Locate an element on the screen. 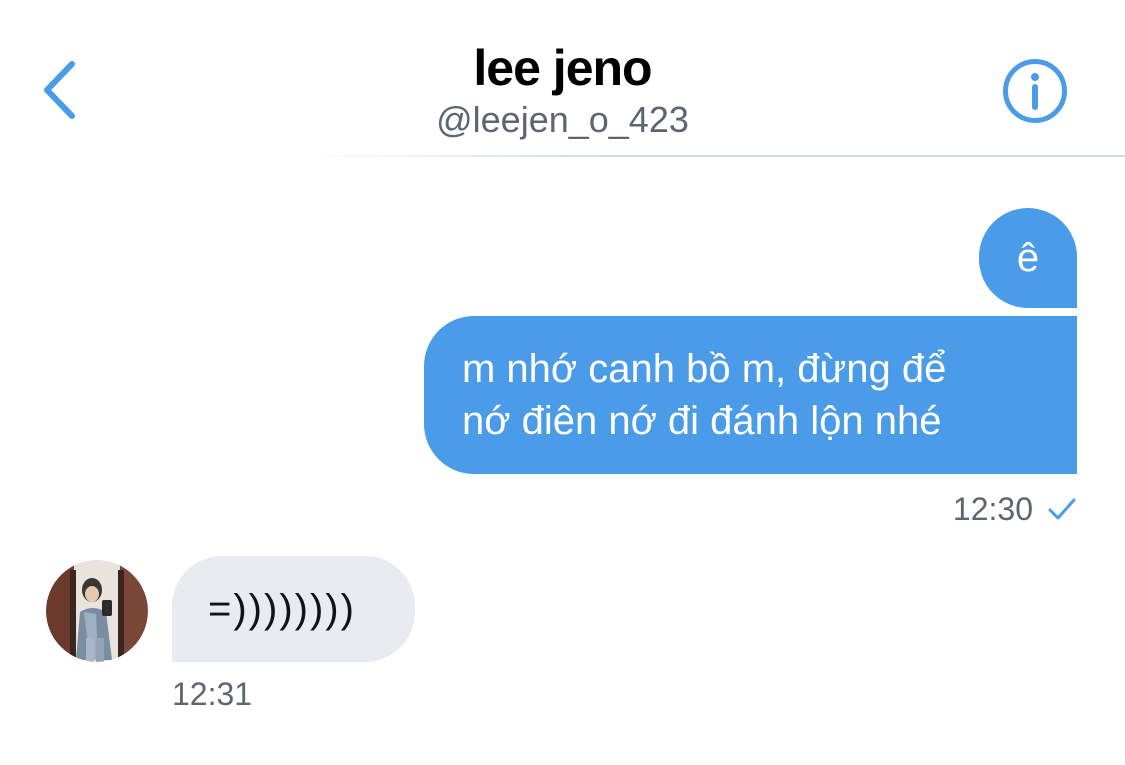  info-button is located at coordinates (1035, 91).